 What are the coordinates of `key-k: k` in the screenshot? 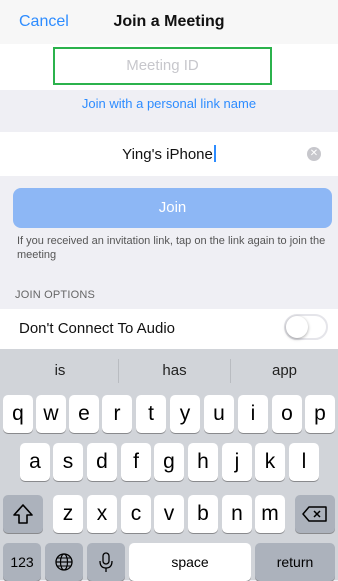 It's located at (270, 462).